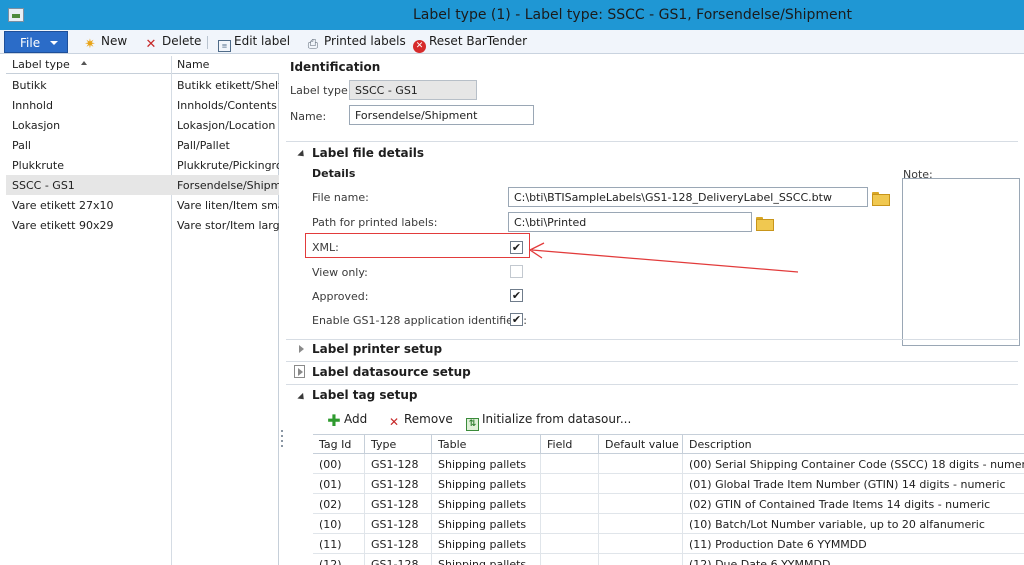 Image resolution: width=1024 pixels, height=565 pixels. What do you see at coordinates (226, 125) in the screenshot?
I see `list-item-name: Lokasjon/Location` at bounding box center [226, 125].